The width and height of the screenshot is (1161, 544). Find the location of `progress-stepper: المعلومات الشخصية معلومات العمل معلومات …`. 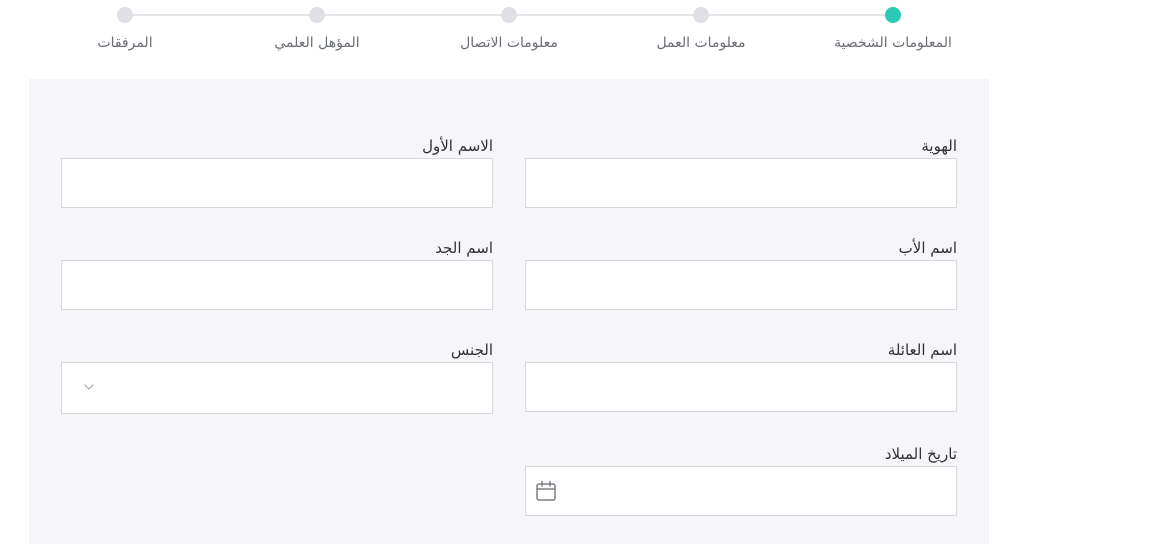

progress-stepper: المعلومات الشخصية معلومات العمل معلومات … is located at coordinates (580, 30).